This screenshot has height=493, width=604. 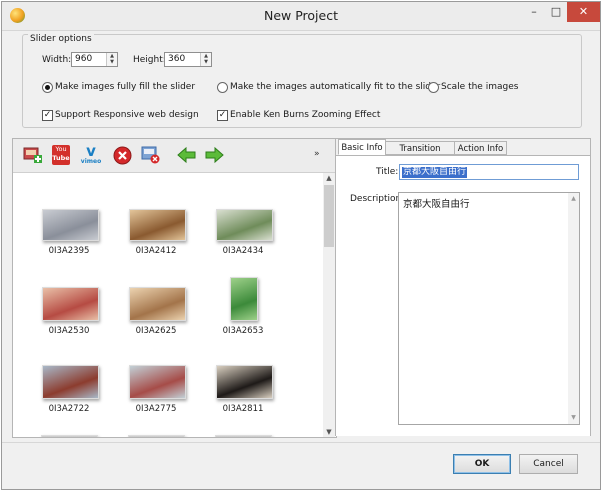 I want to click on description-scrollbar: ▲ ▼, so click(x=573, y=308).